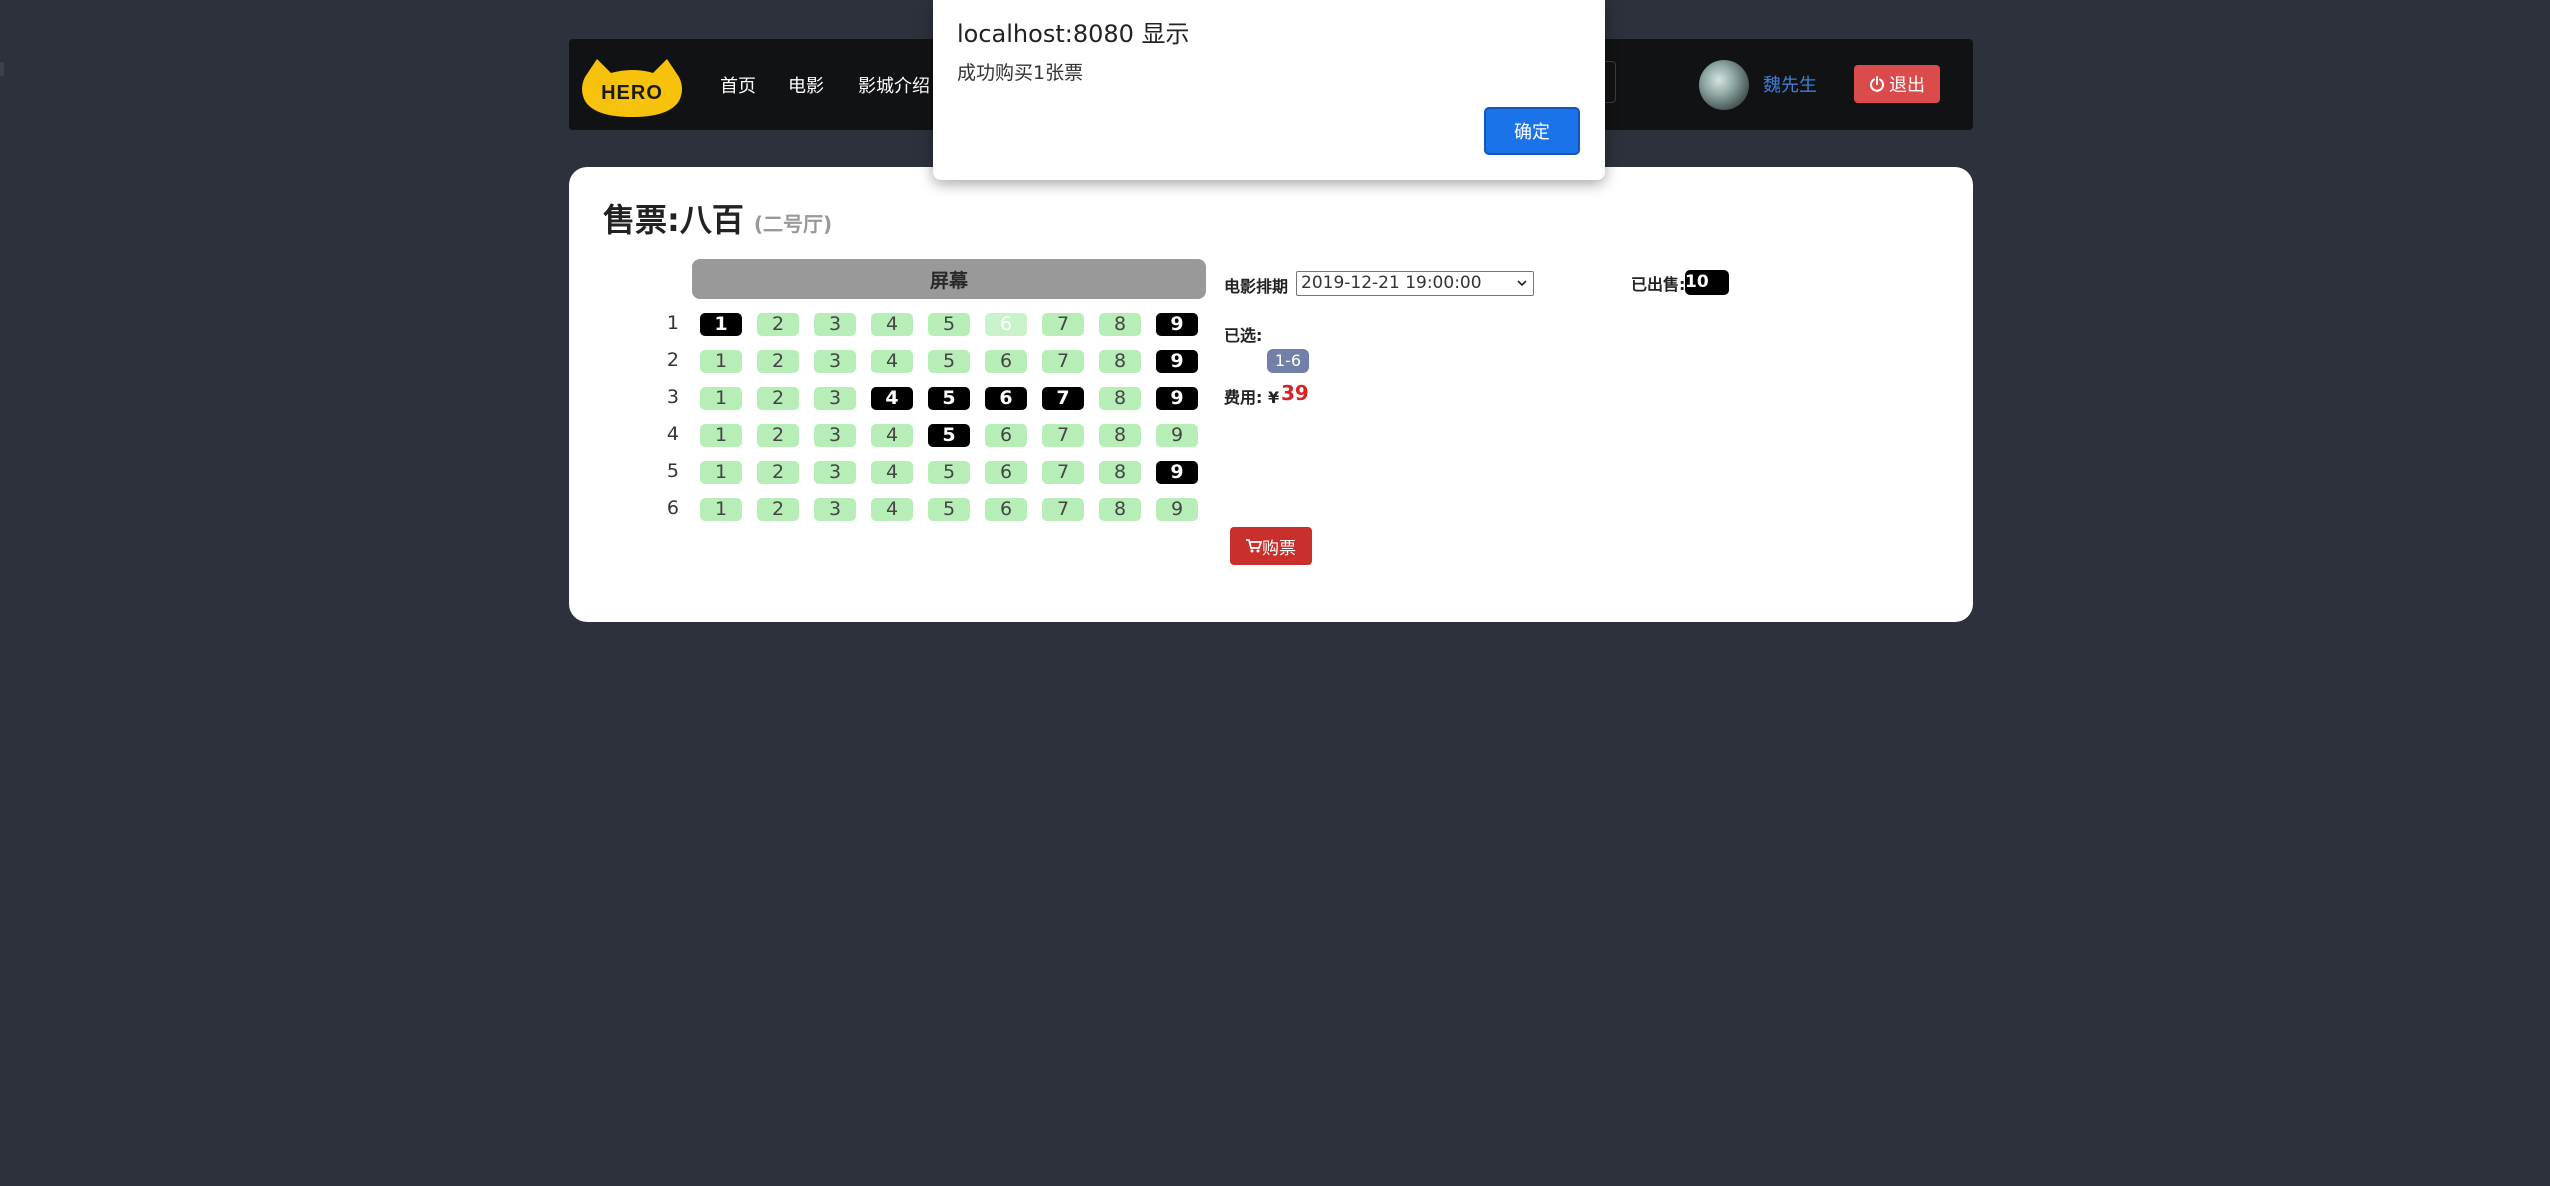 Image resolution: width=2550 pixels, height=1186 pixels. Describe the element at coordinates (1790, 84) in the screenshot. I see `username-link: 魏先生` at that location.